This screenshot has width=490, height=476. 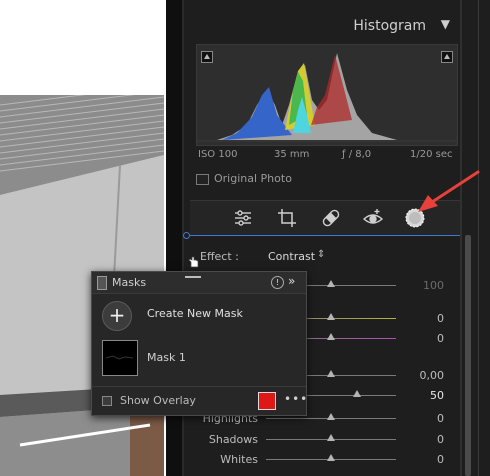 What do you see at coordinates (193, 277) in the screenshot?
I see `drag-handle` at bounding box center [193, 277].